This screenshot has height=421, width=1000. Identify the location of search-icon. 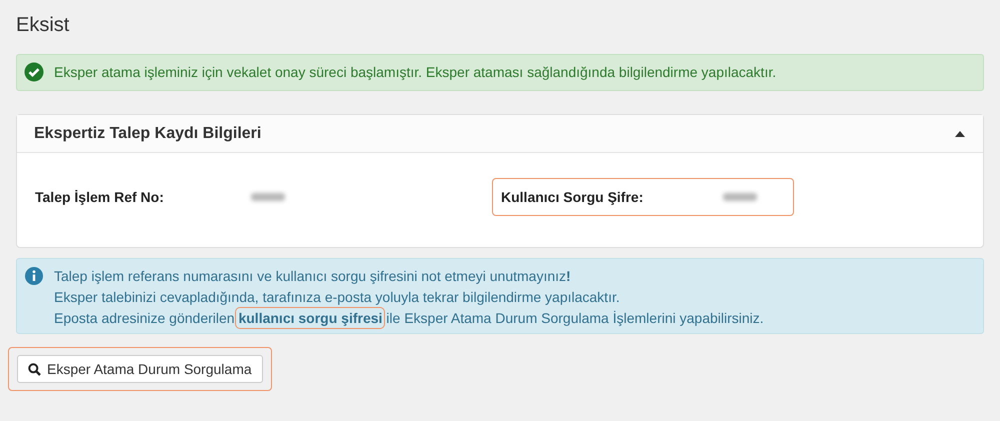
(34, 369).